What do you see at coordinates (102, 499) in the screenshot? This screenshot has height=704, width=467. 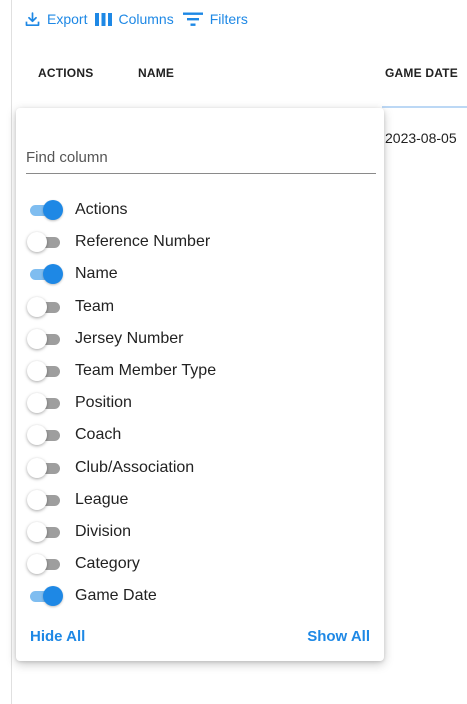 I see `column-toggle-label: League` at bounding box center [102, 499].